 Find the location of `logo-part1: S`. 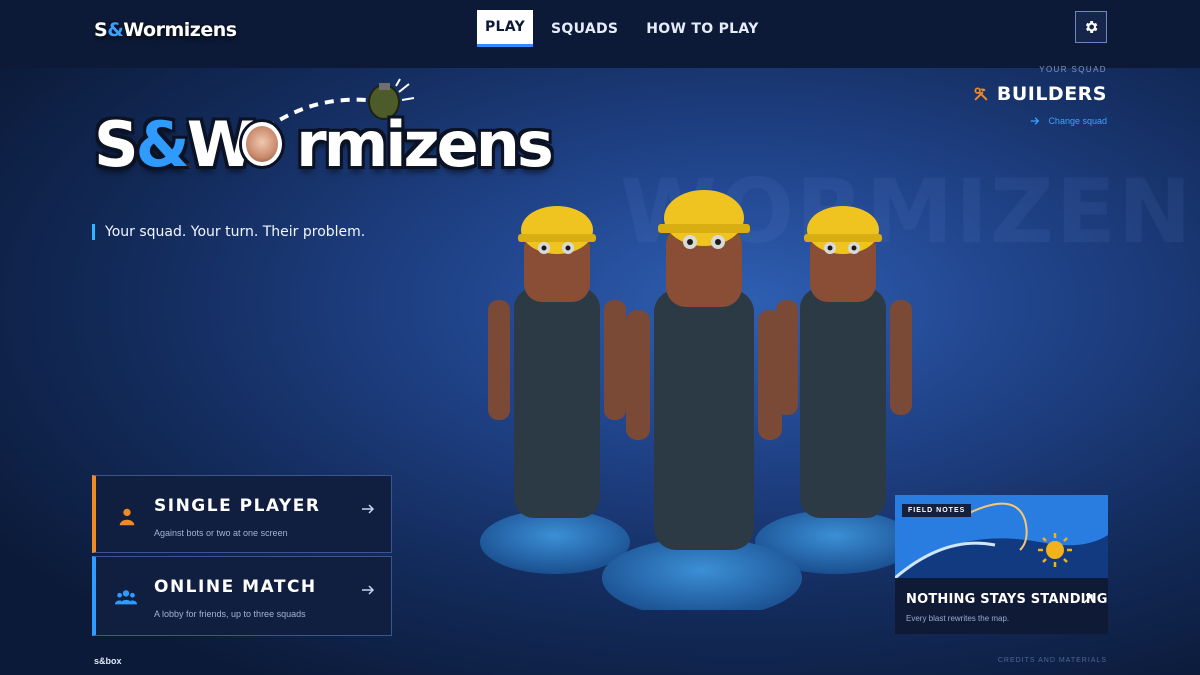

logo-part1: S is located at coordinates (116, 144).